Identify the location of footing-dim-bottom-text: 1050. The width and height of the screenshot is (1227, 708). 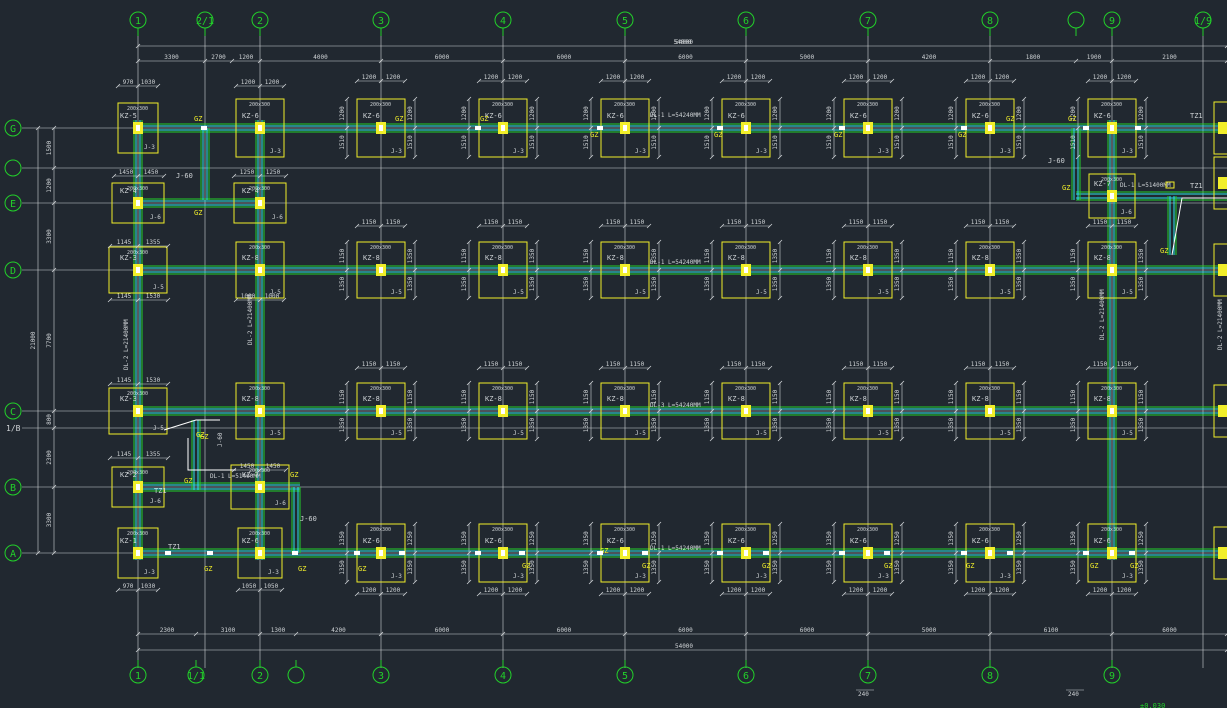
(271, 586).